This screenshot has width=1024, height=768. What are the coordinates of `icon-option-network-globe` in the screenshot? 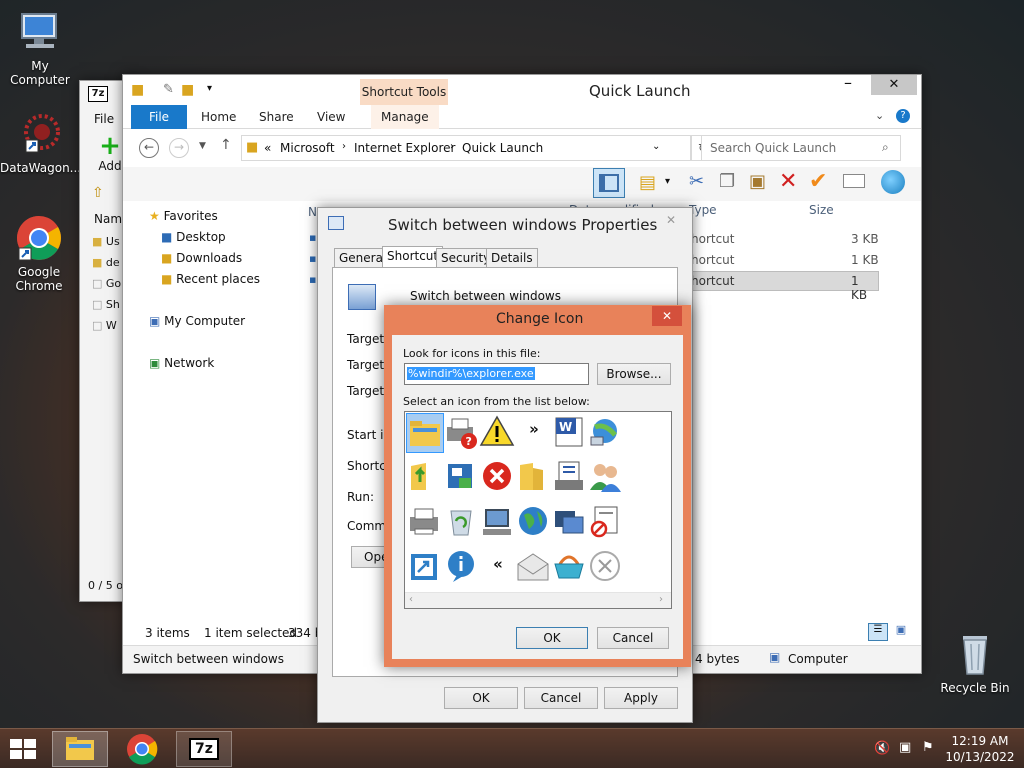 It's located at (606, 433).